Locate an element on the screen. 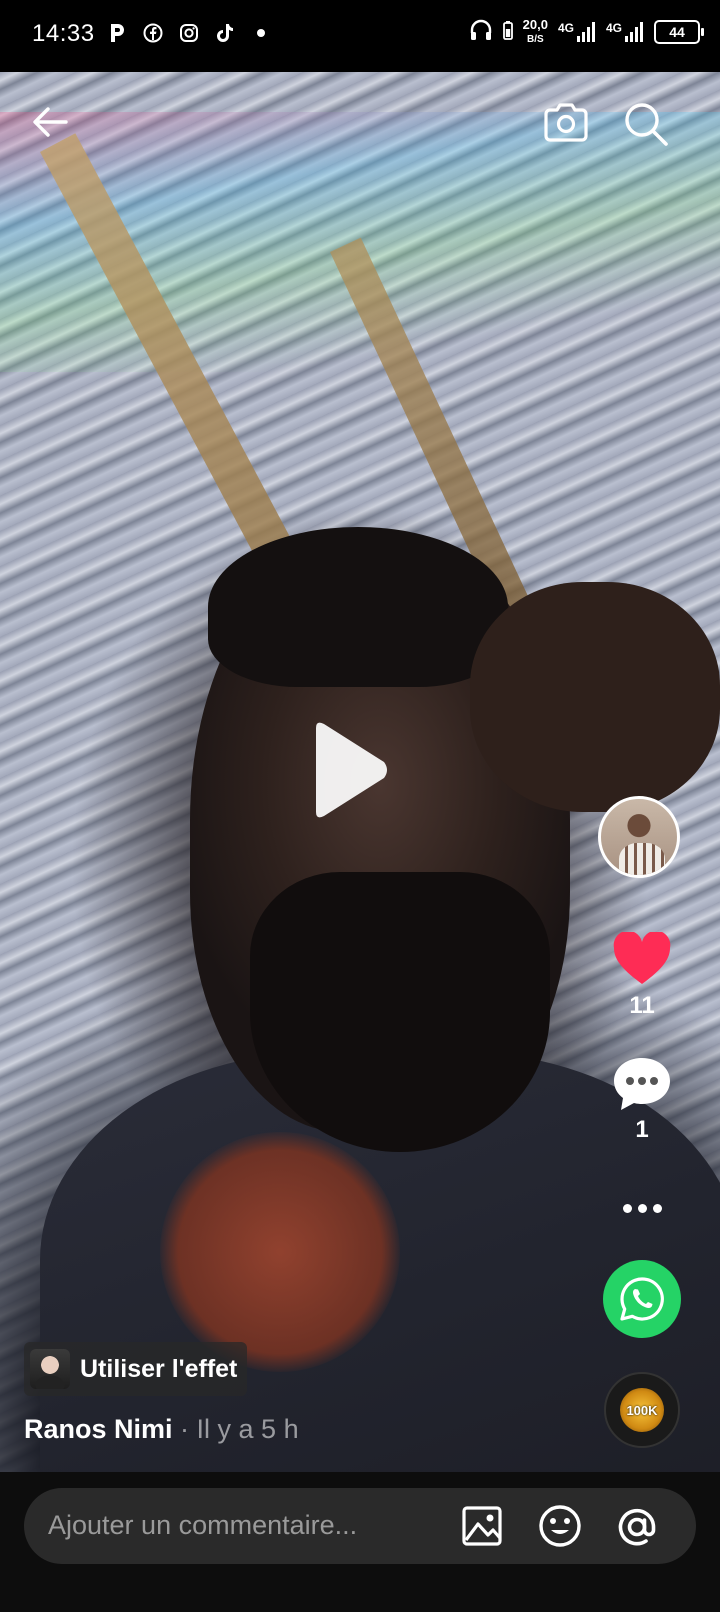 Image resolution: width=720 pixels, height=1612 pixels. status-right: 20,0 B/S 4G 4G 44 is located at coordinates (586, 32).